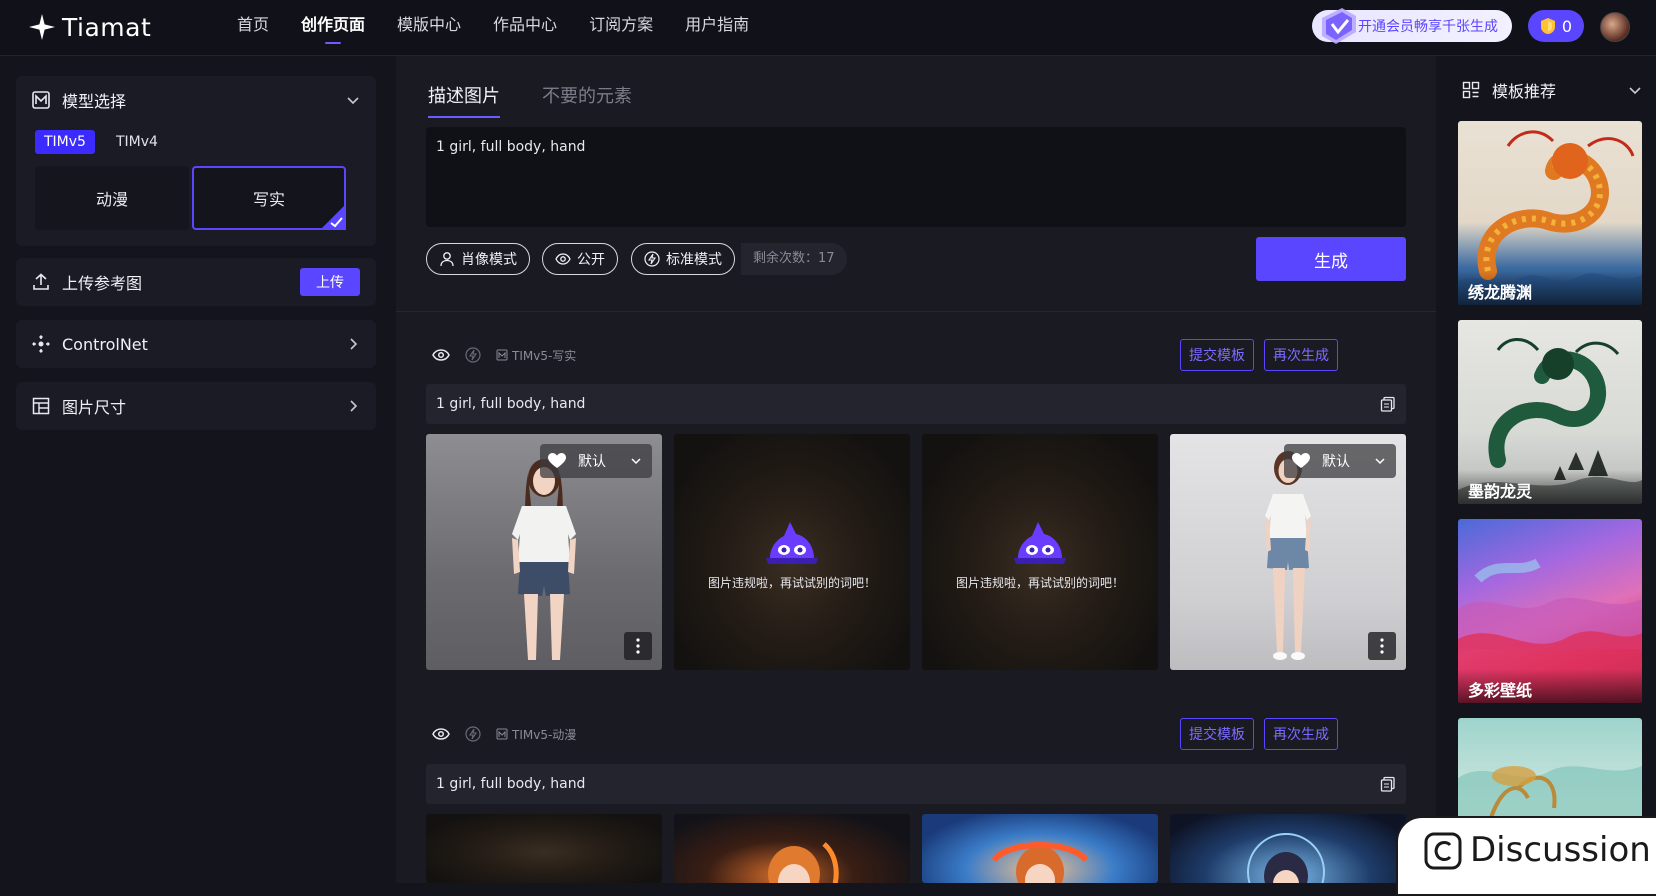 The width and height of the screenshot is (1656, 896). I want to click on model-tag: TIMv5-写实, so click(536, 355).